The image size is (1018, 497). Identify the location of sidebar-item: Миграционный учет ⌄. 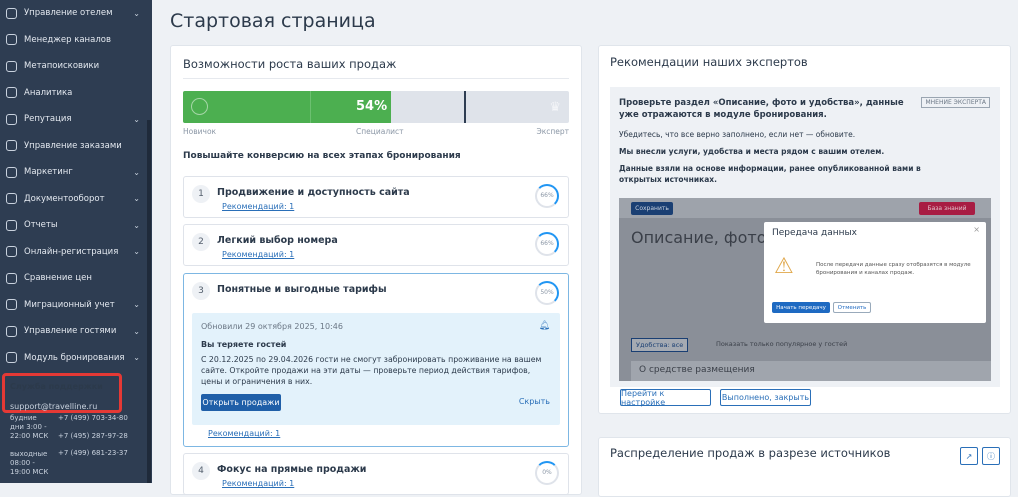
(76, 305).